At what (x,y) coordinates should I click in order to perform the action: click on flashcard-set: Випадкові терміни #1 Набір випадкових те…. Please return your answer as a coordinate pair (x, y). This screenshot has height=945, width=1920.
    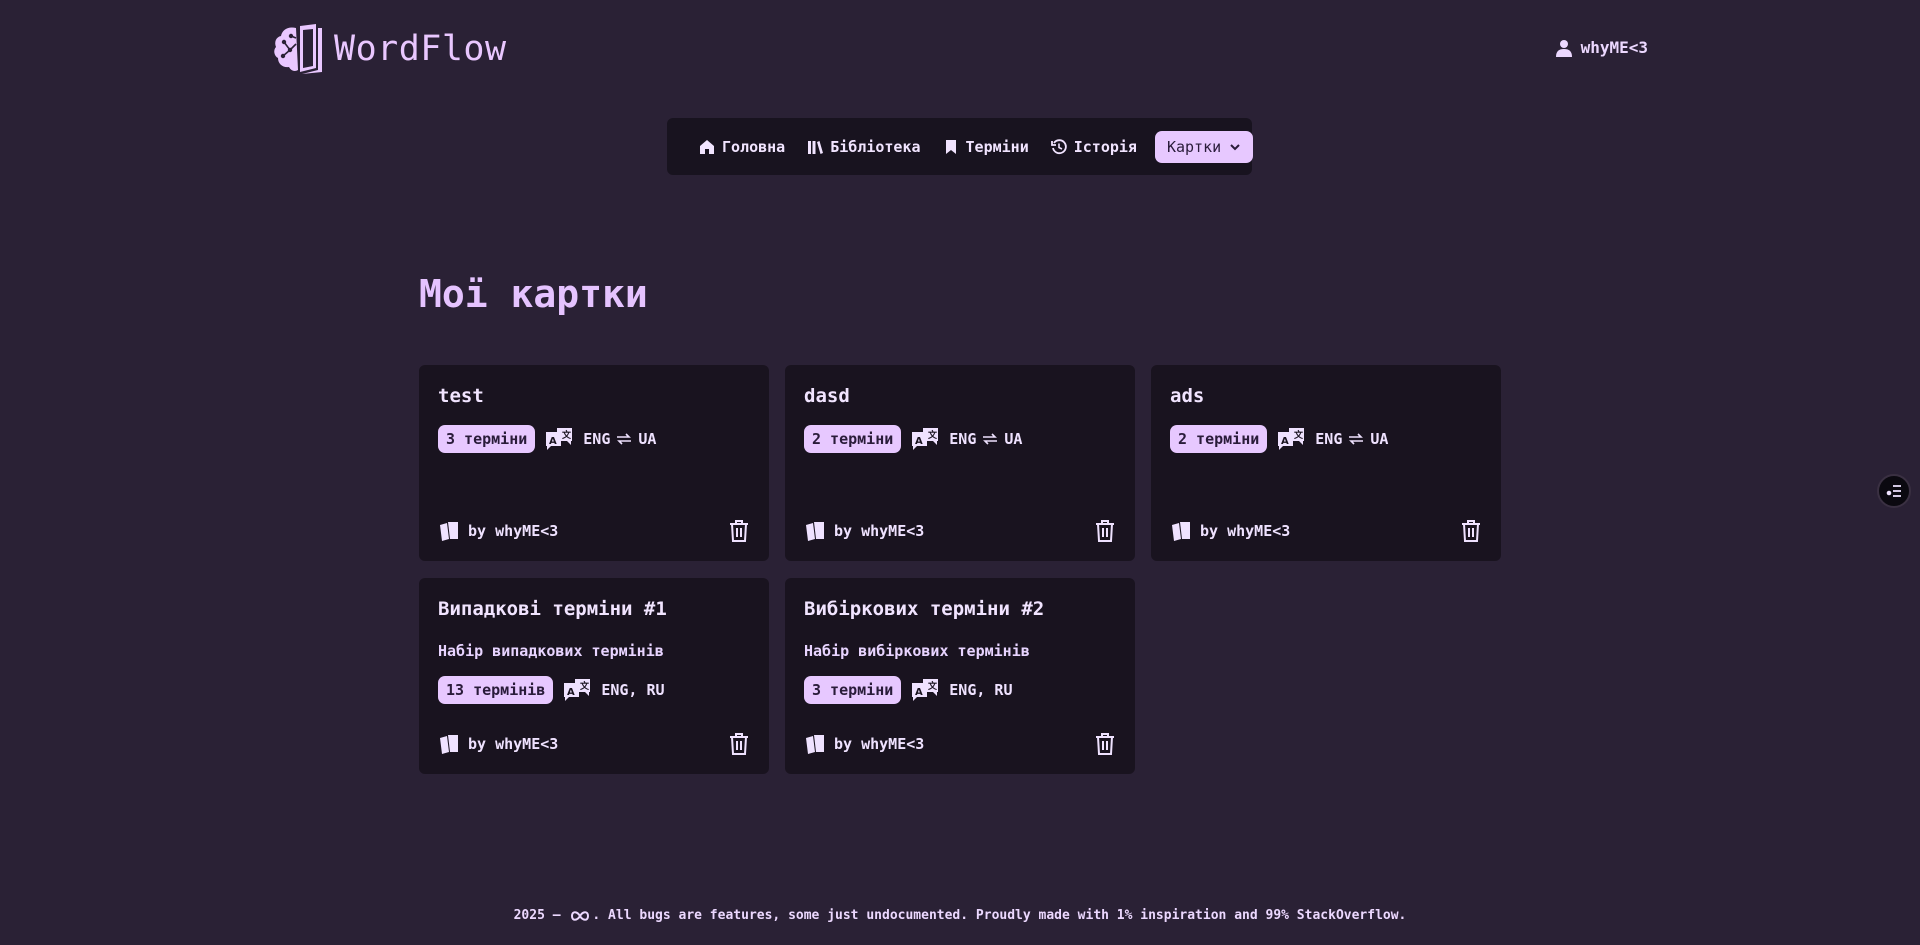
    Looking at the image, I should click on (594, 676).